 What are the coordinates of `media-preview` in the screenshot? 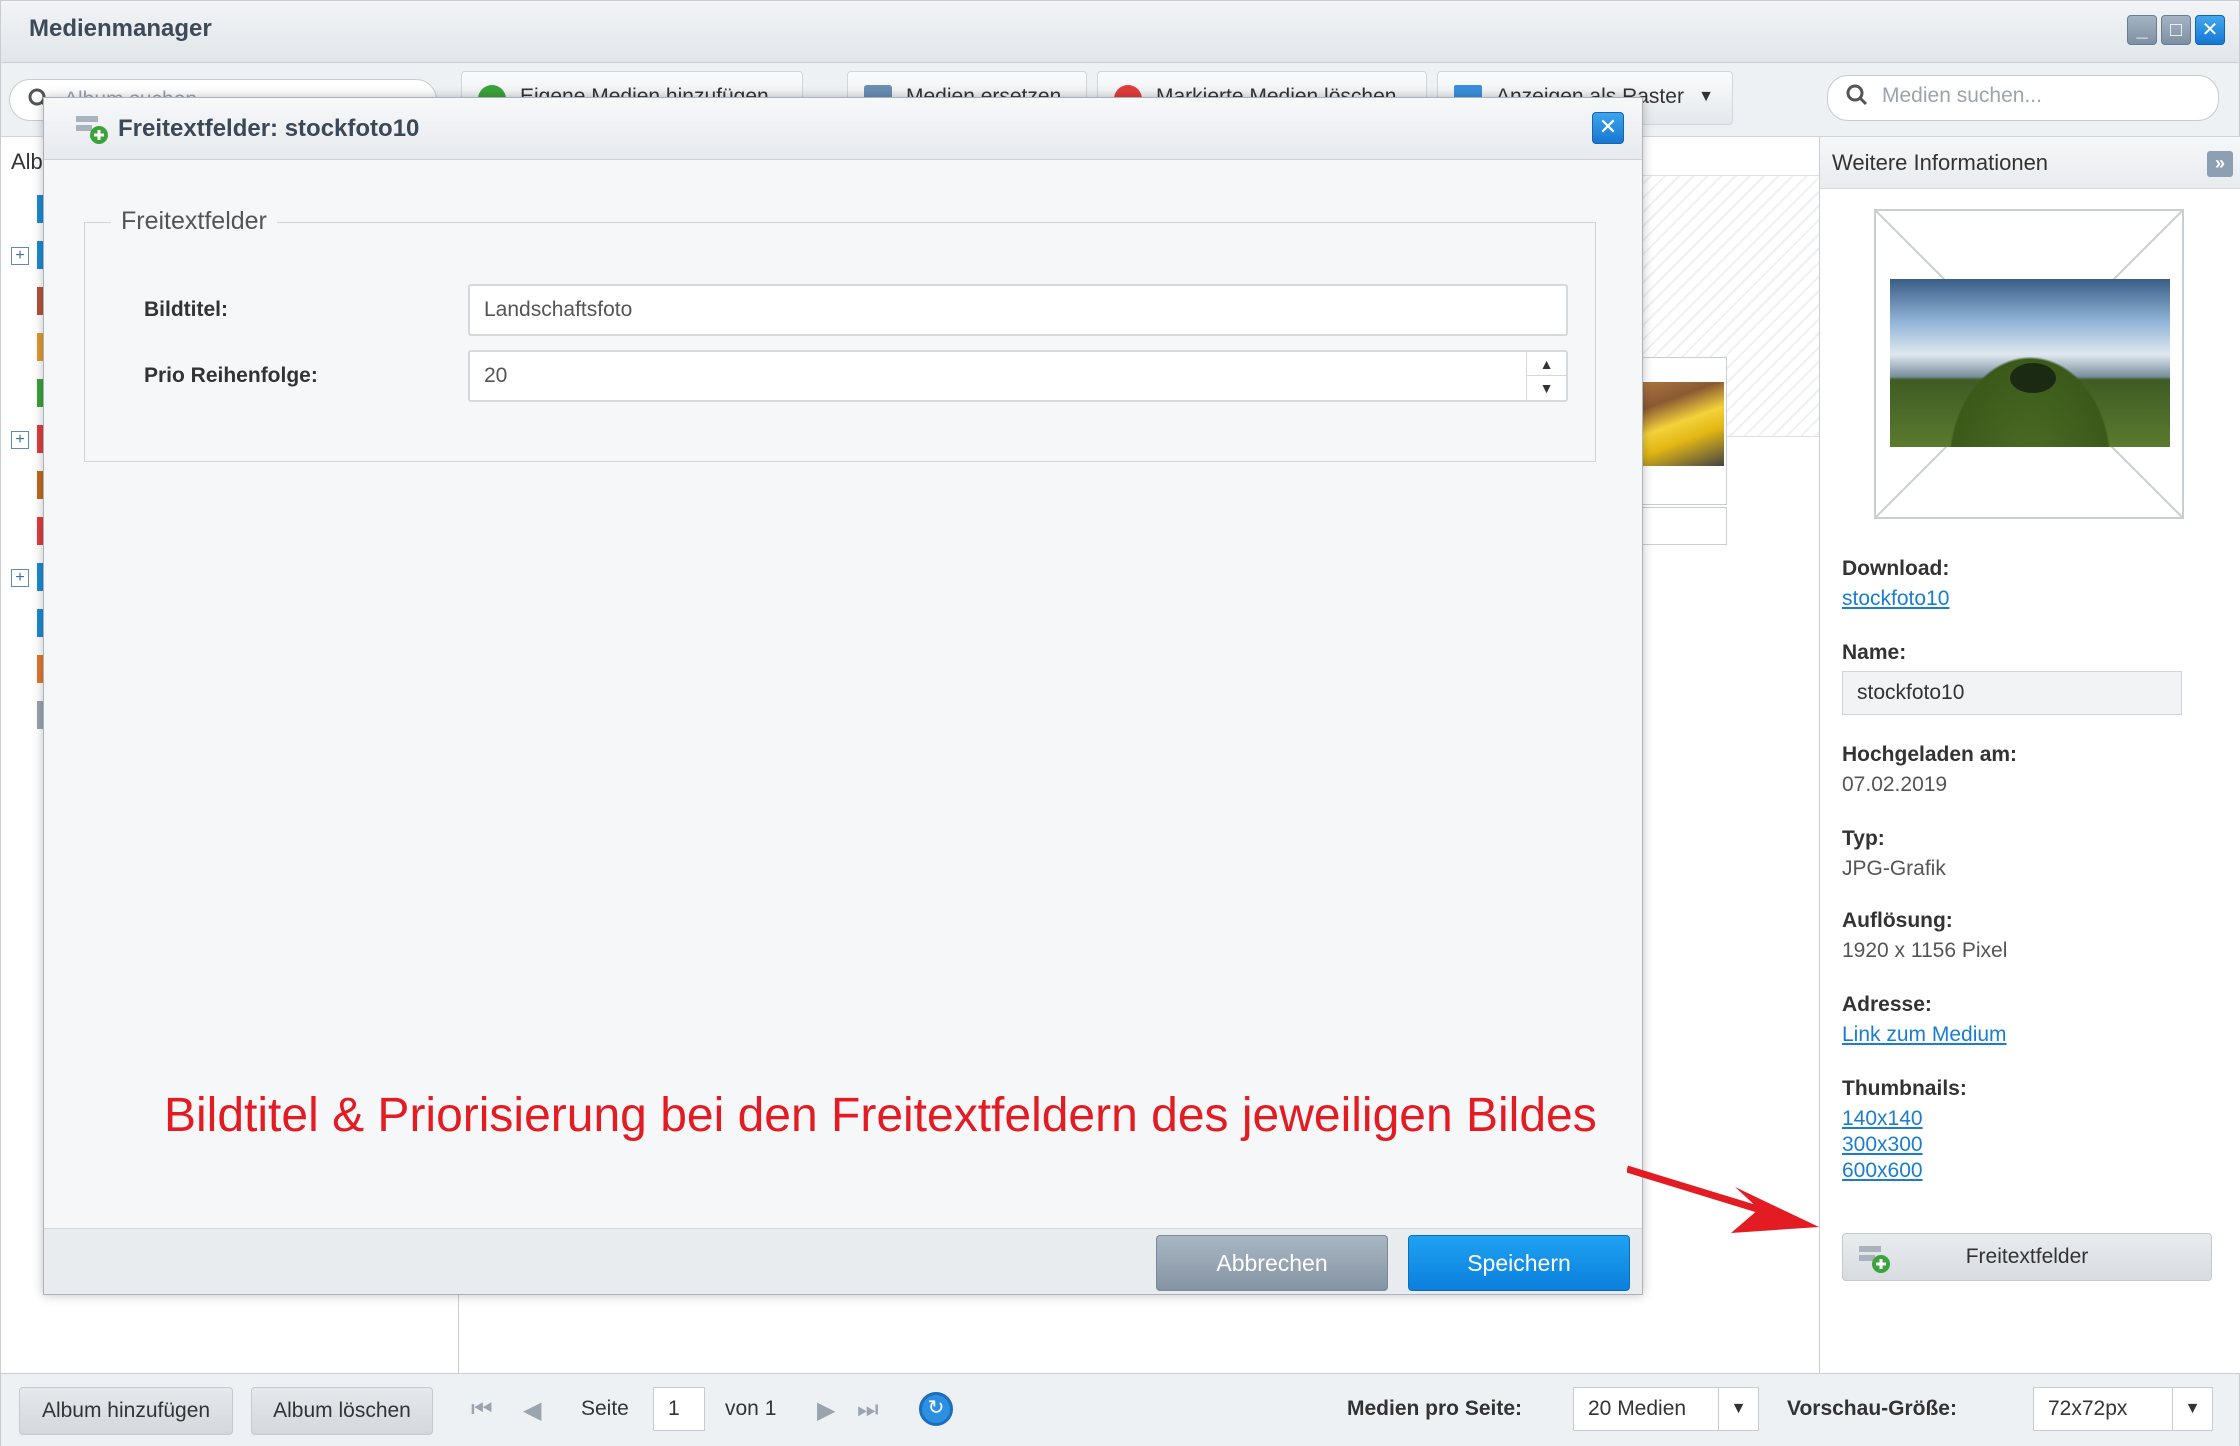 It's located at (2029, 364).